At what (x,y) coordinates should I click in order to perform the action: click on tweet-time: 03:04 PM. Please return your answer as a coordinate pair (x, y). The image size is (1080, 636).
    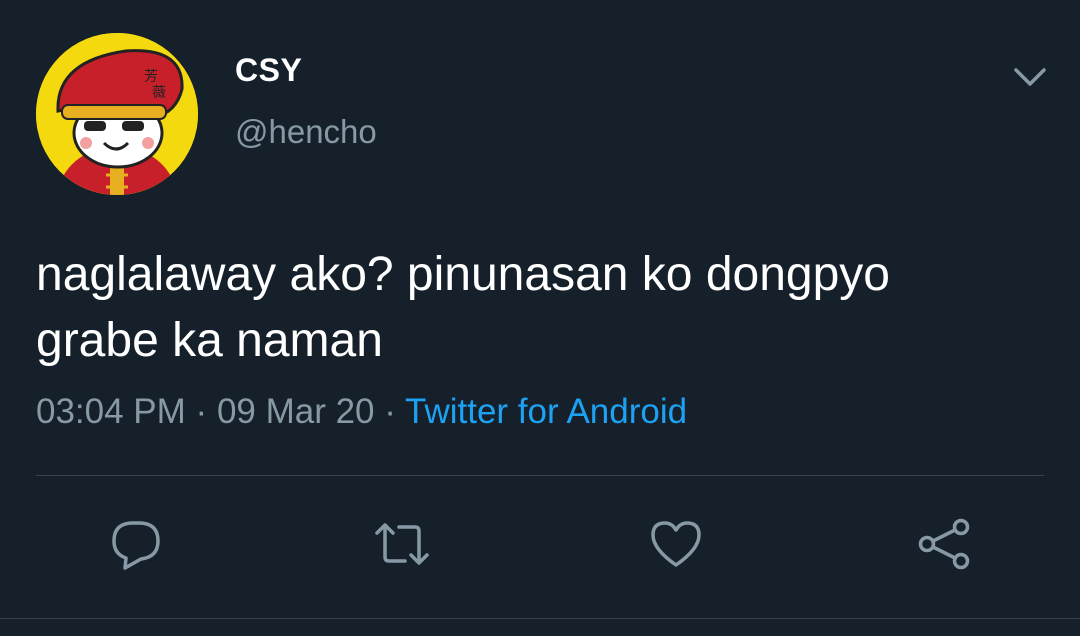
    Looking at the image, I should click on (111, 411).